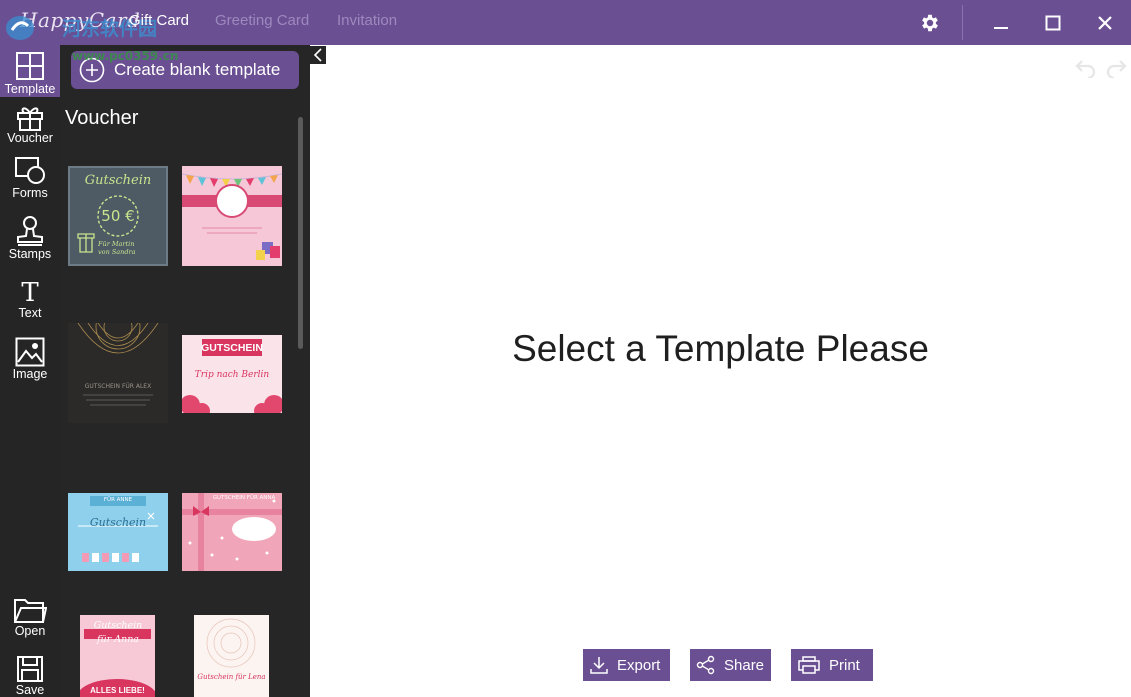 Image resolution: width=1131 pixels, height=697 pixels. I want to click on maximize-icon, so click(1053, 22).